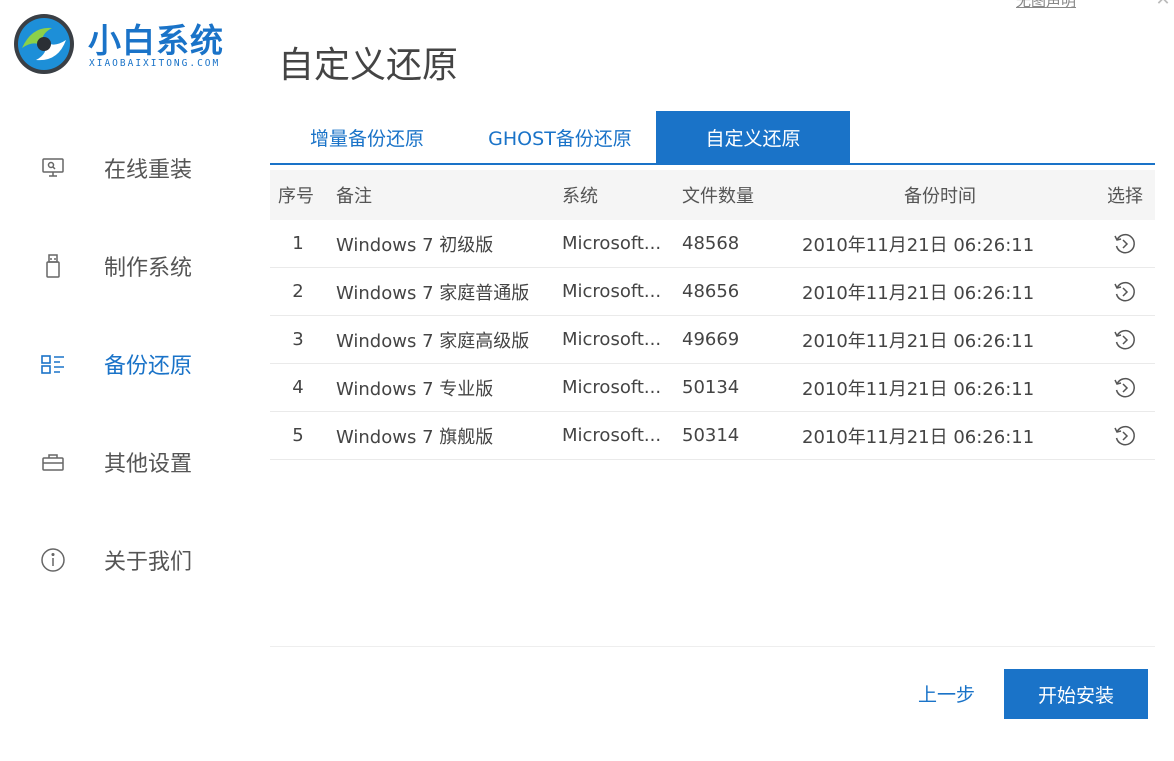  What do you see at coordinates (560, 137) in the screenshot?
I see `tab-ghost-backup: GHOST备份还原` at bounding box center [560, 137].